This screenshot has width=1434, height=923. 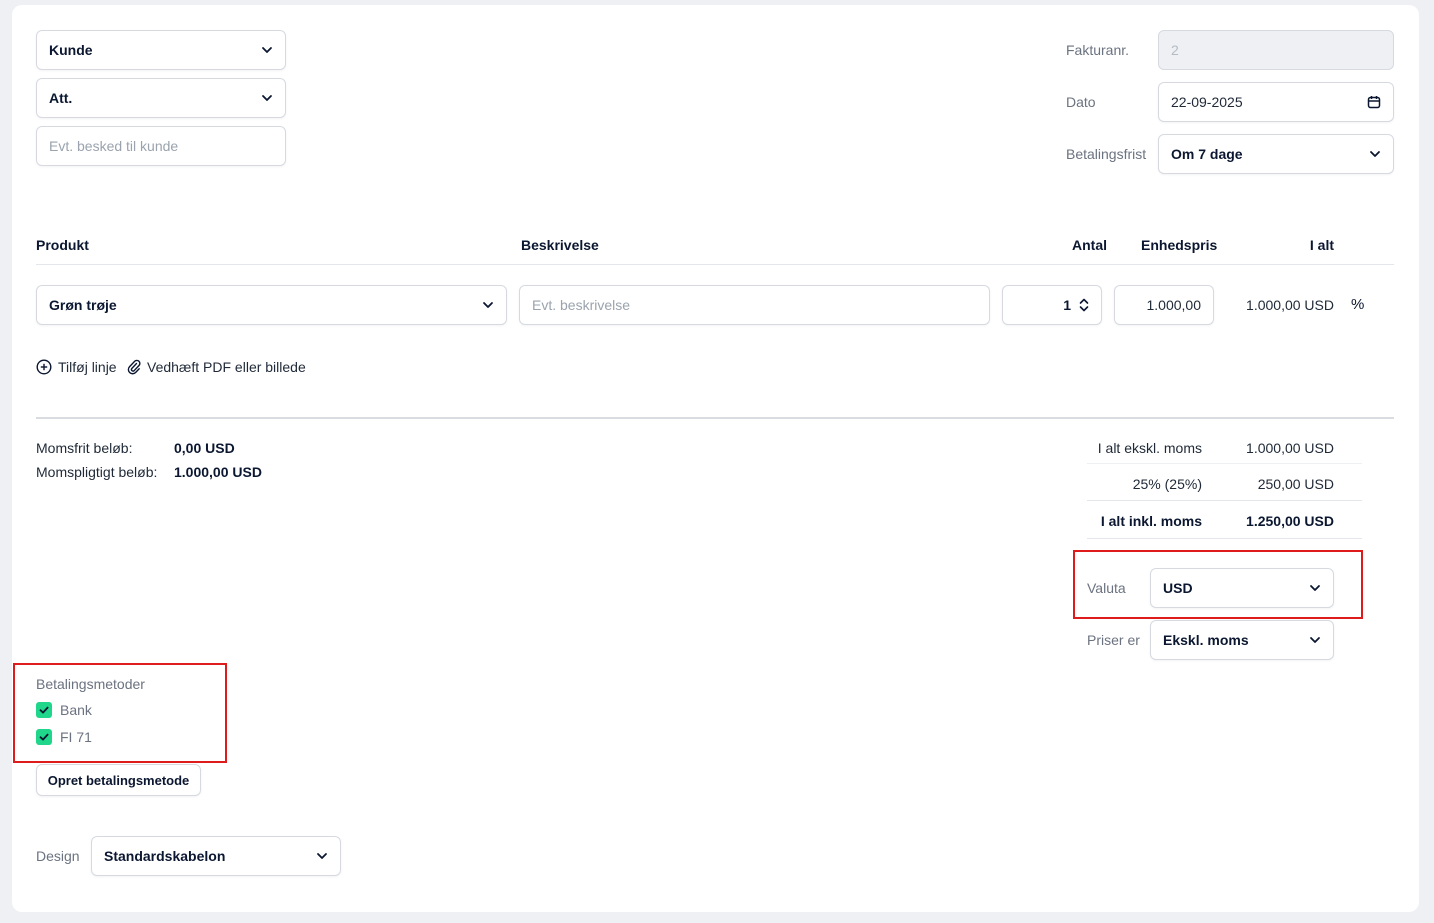 I want to click on attention-select-value: Att., so click(x=61, y=98).